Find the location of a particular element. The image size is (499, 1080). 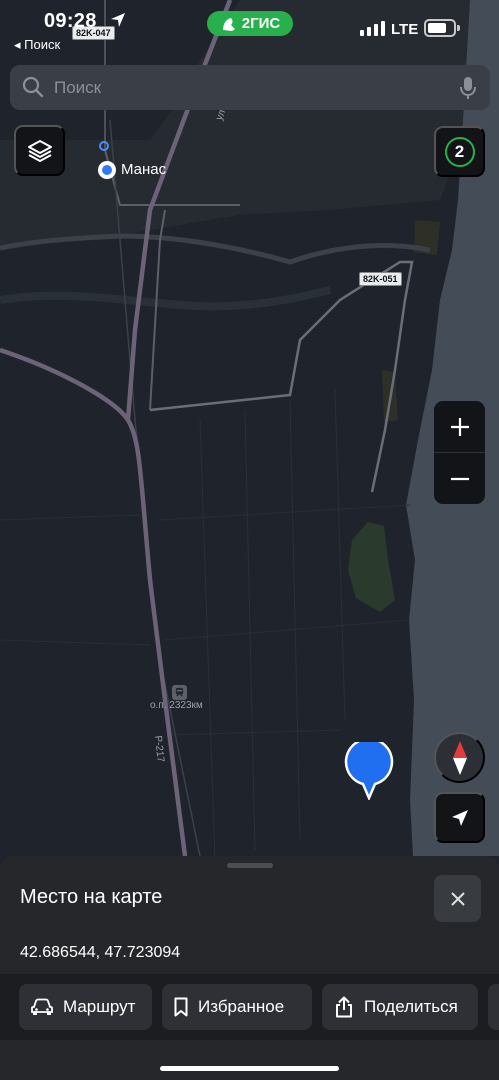

car-icon is located at coordinates (42, 1006).